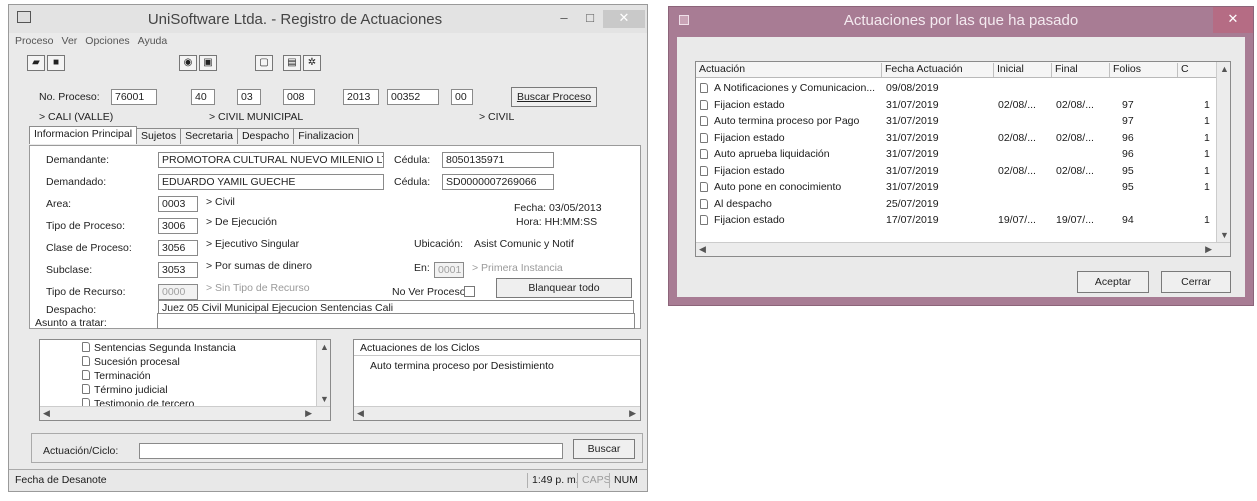 This screenshot has height=501, width=1257. I want to click on proceso-part-2: 40, so click(203, 97).